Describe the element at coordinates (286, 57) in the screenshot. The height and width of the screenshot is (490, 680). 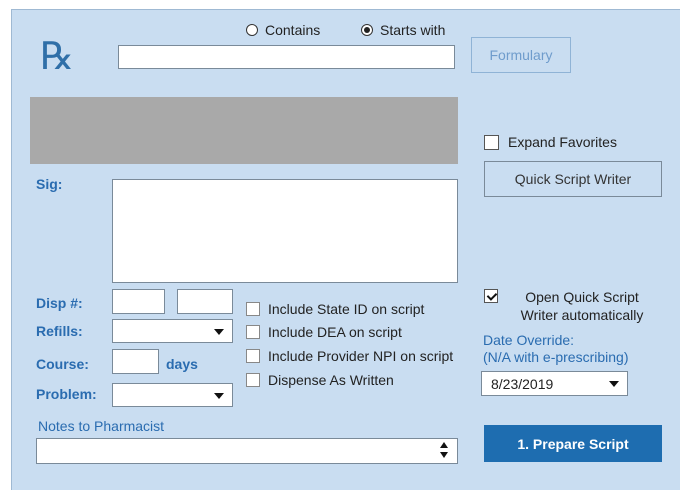
I see `drug-search-input` at that location.